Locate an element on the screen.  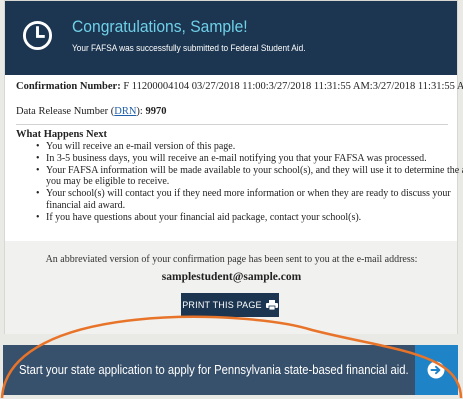
next-steps-title: What Happens Next is located at coordinates (62, 134).